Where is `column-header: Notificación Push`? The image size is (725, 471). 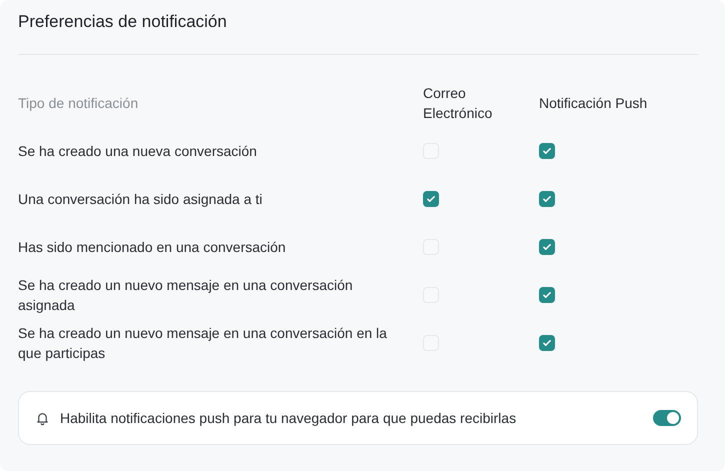 column-header: Notificación Push is located at coordinates (593, 103).